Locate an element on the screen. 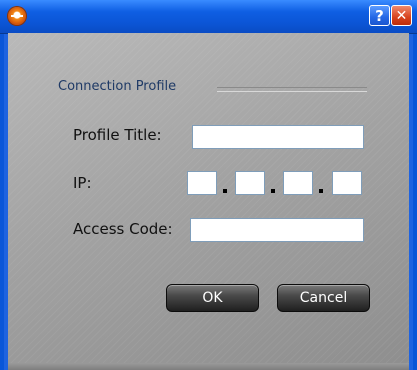  close-button: ✕ is located at coordinates (401, 15).